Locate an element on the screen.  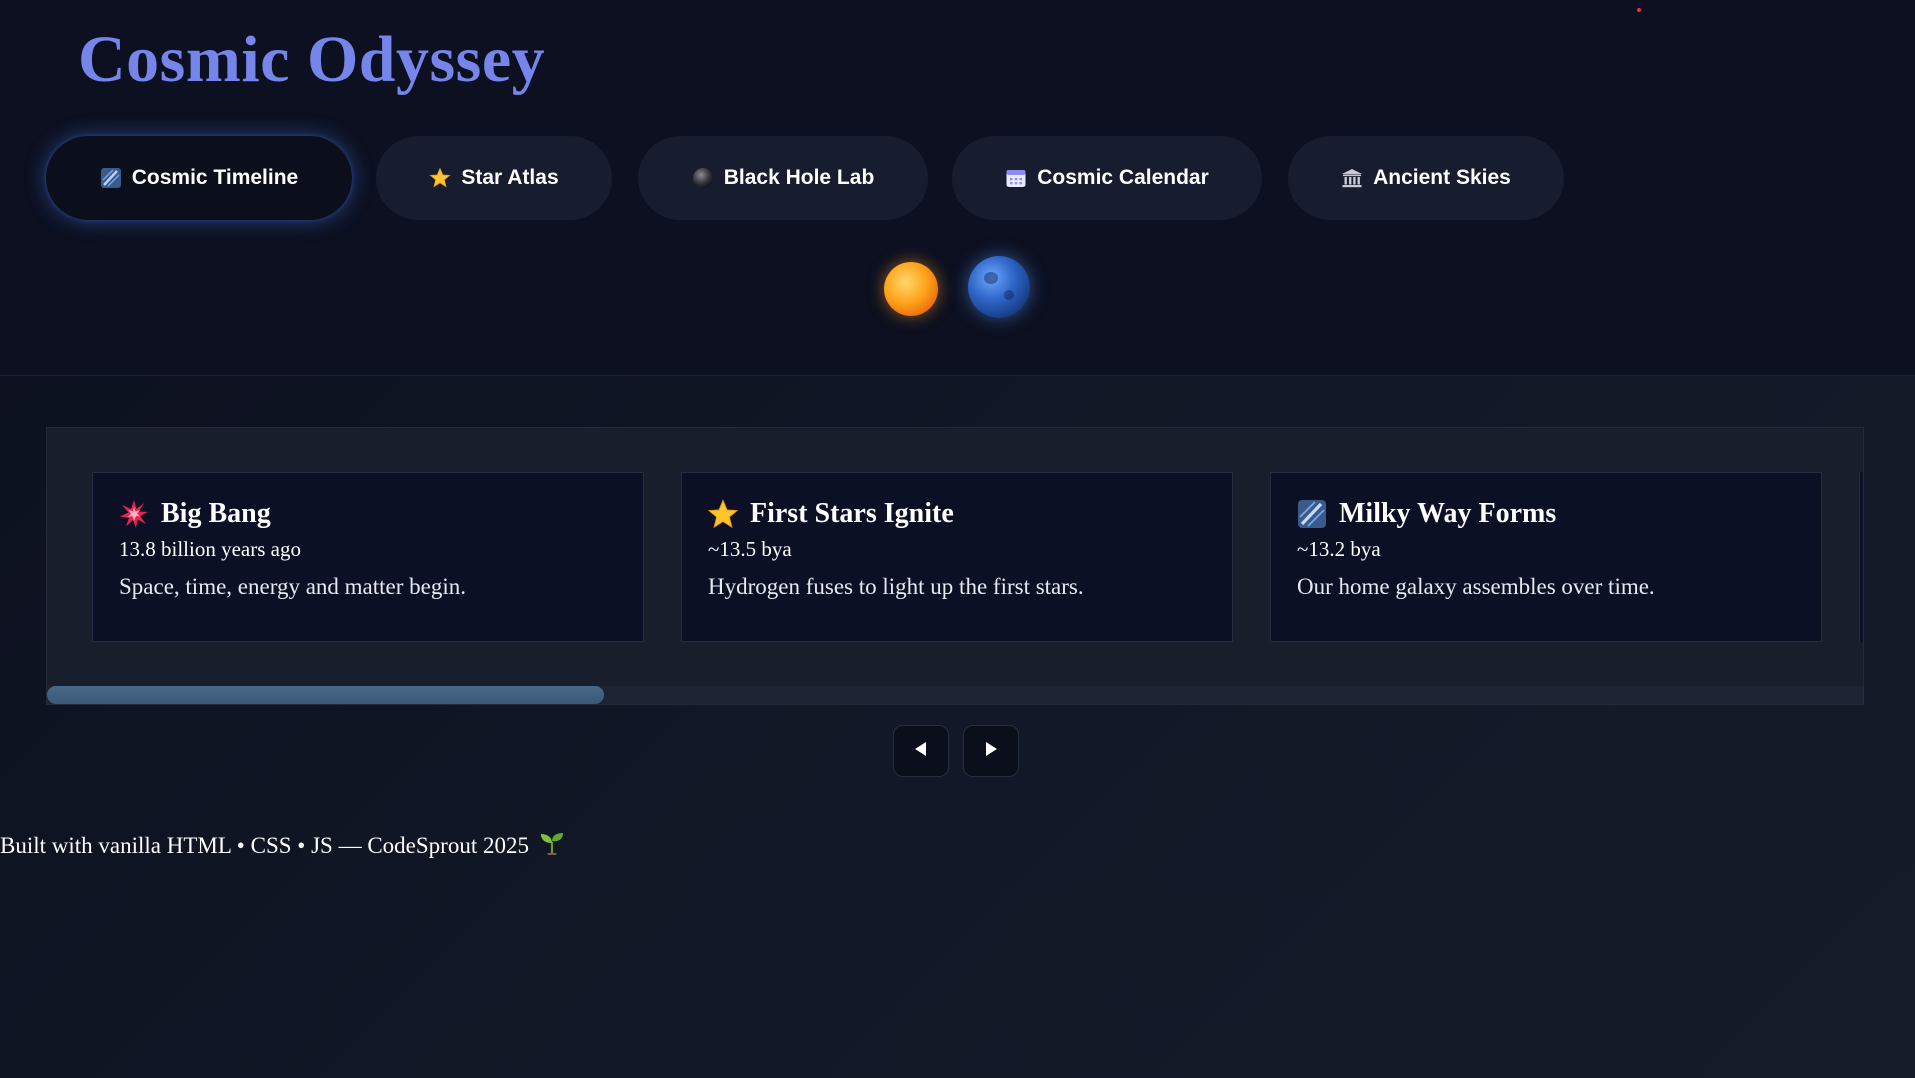
moon-icon is located at coordinates (999, 287).